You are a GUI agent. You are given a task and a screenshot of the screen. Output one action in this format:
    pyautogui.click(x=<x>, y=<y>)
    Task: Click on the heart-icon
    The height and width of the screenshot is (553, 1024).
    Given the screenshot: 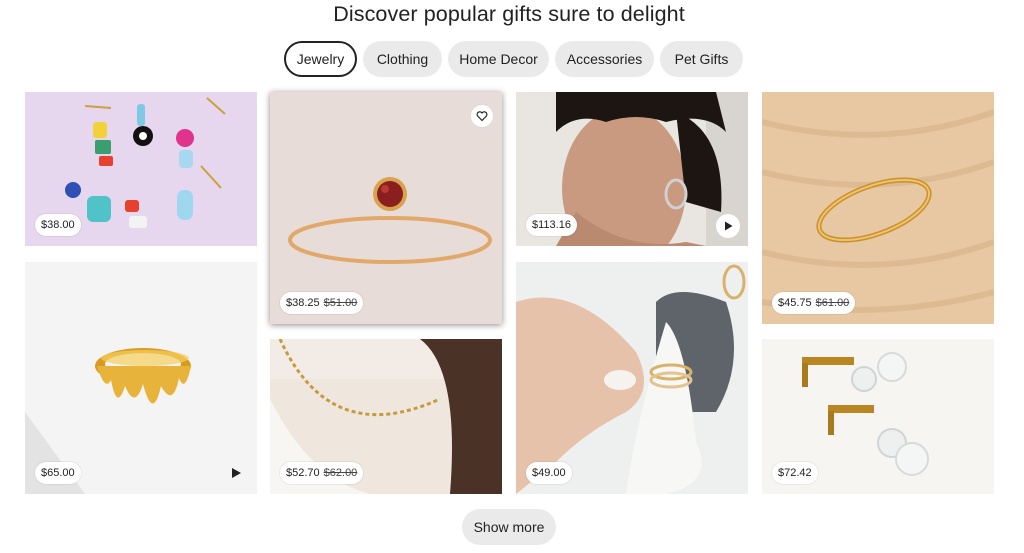 What is the action you would take?
    pyautogui.click(x=482, y=116)
    